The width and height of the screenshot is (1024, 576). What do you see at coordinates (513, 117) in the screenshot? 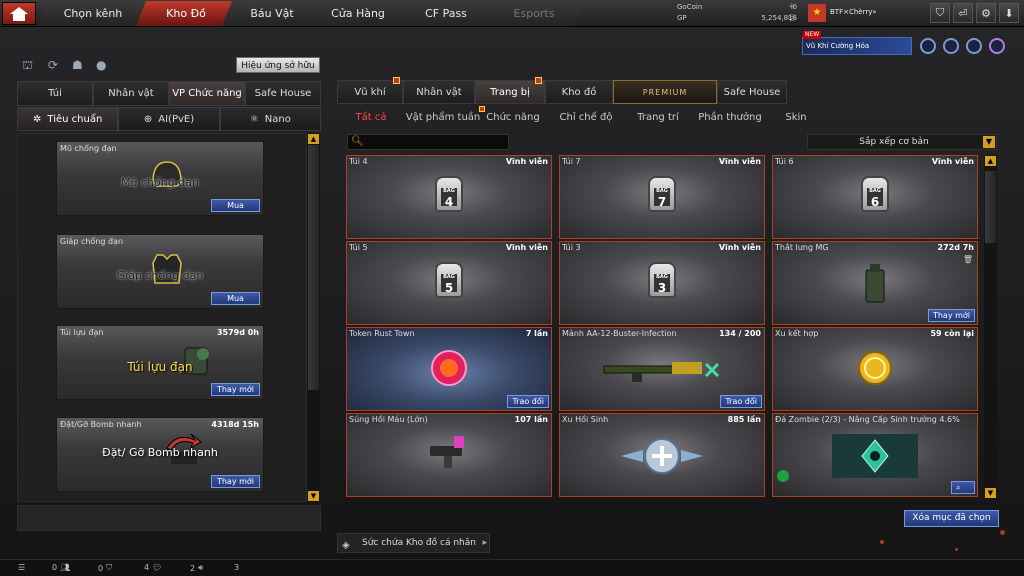
I see `category-chuc-nang: Chức năng` at bounding box center [513, 117].